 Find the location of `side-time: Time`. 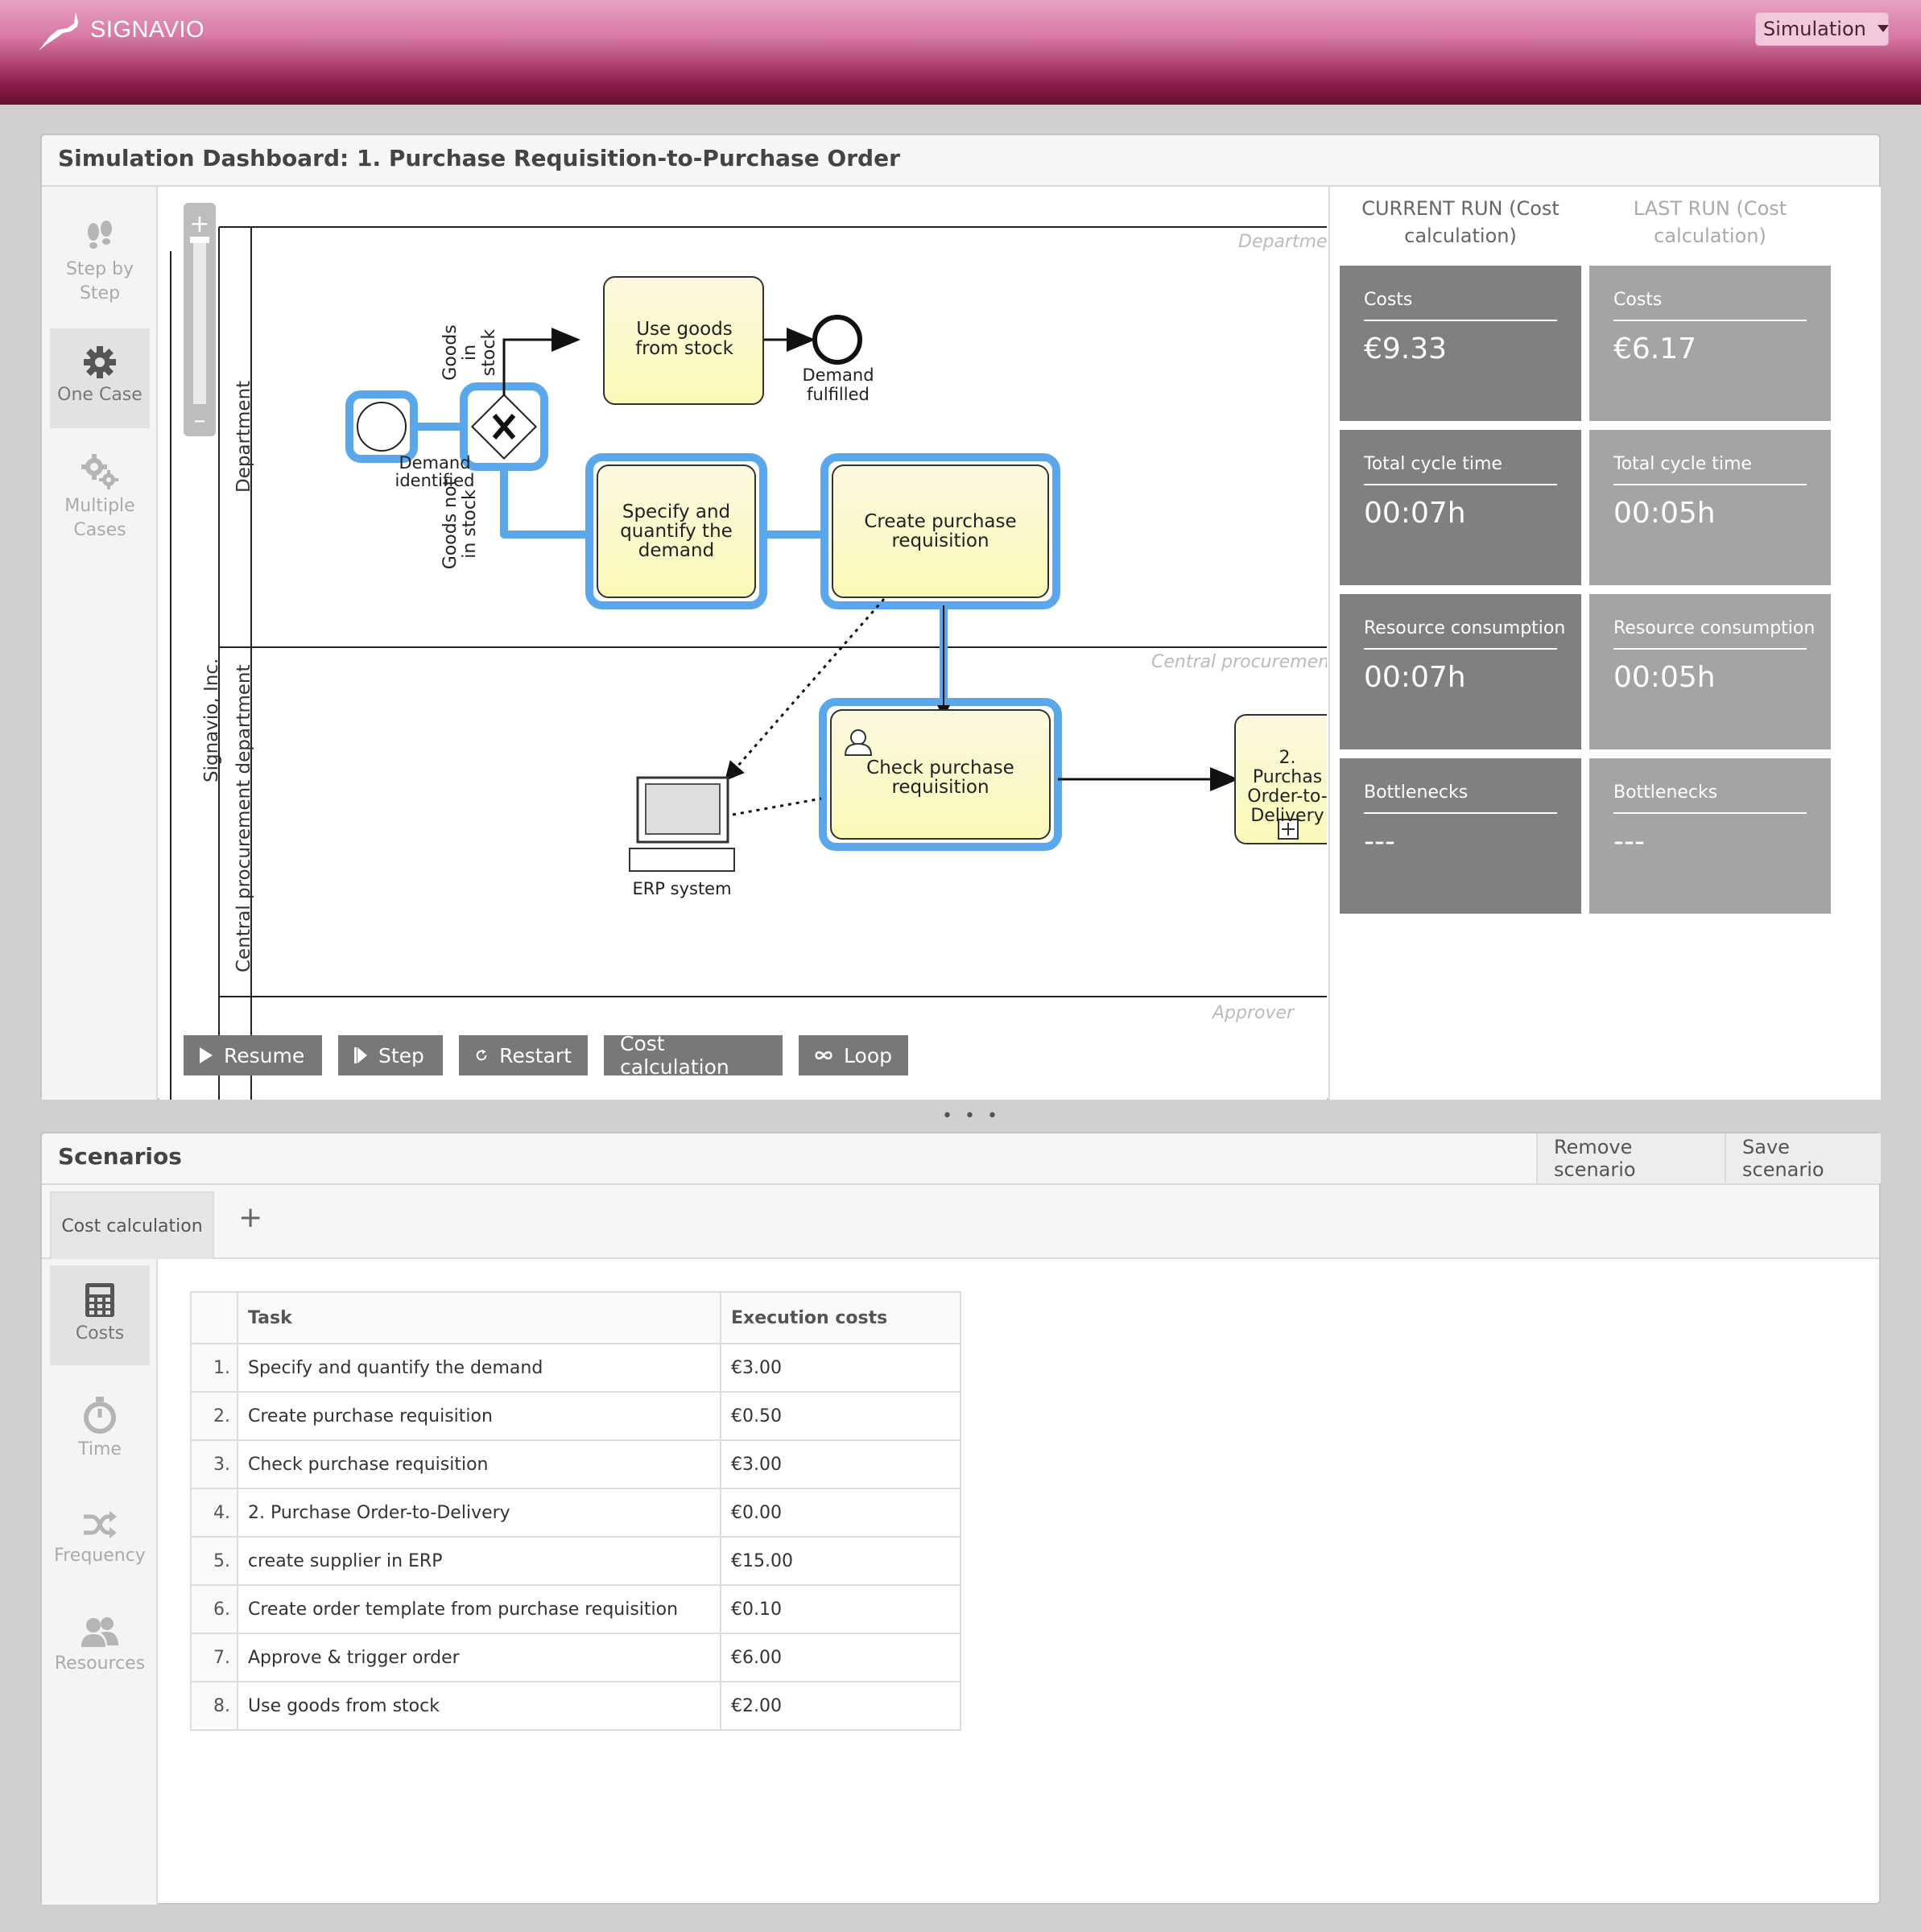

side-time: Time is located at coordinates (100, 1432).